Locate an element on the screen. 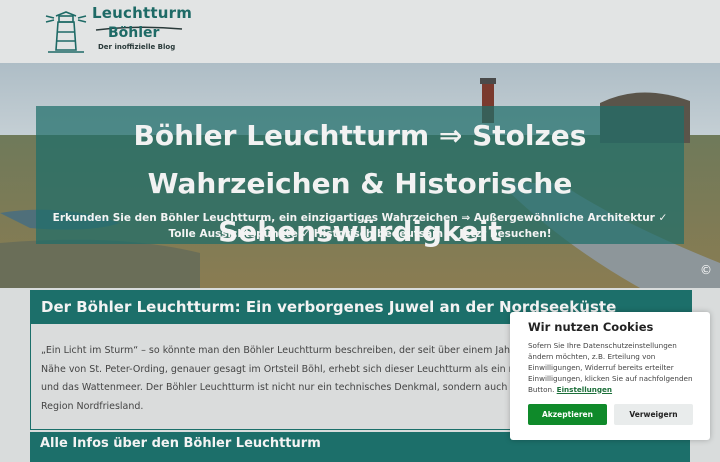  site-header: Leuchtturm Böhler Der inoffizielle Blog is located at coordinates (360, 31).